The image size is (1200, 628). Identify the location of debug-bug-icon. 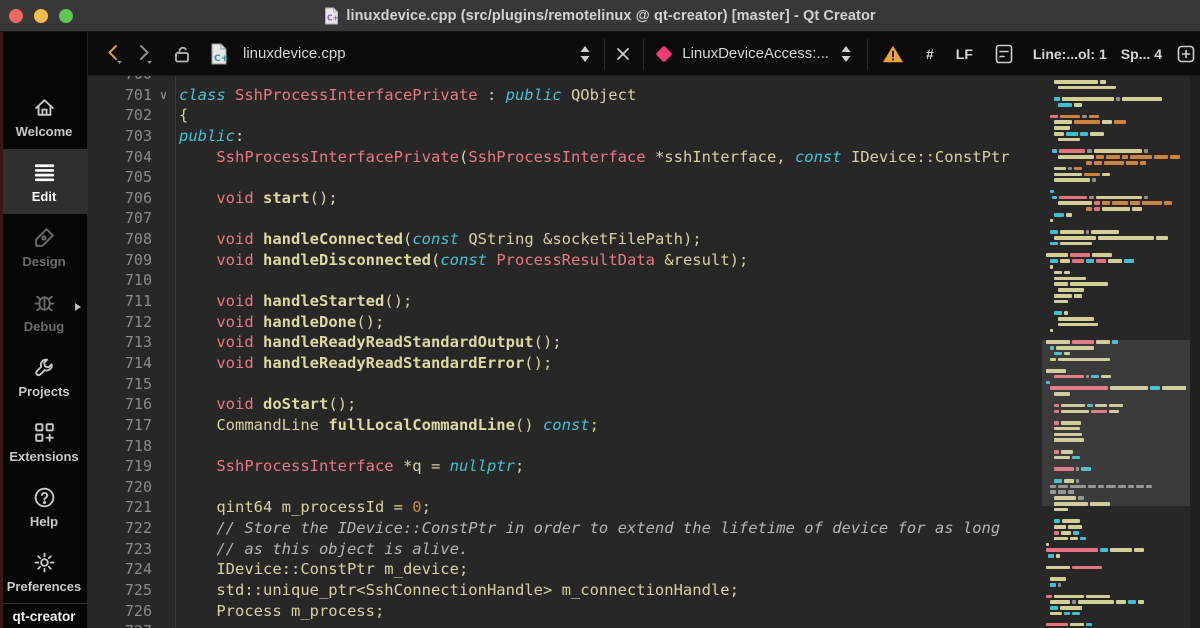
(44, 303).